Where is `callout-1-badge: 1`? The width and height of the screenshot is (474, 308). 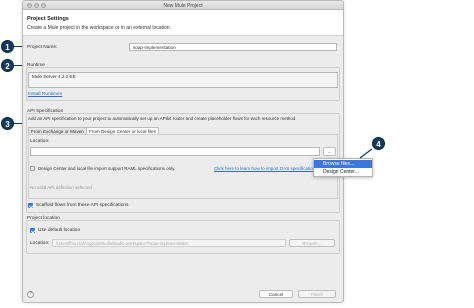
callout-1-badge: 1 is located at coordinates (7, 46).